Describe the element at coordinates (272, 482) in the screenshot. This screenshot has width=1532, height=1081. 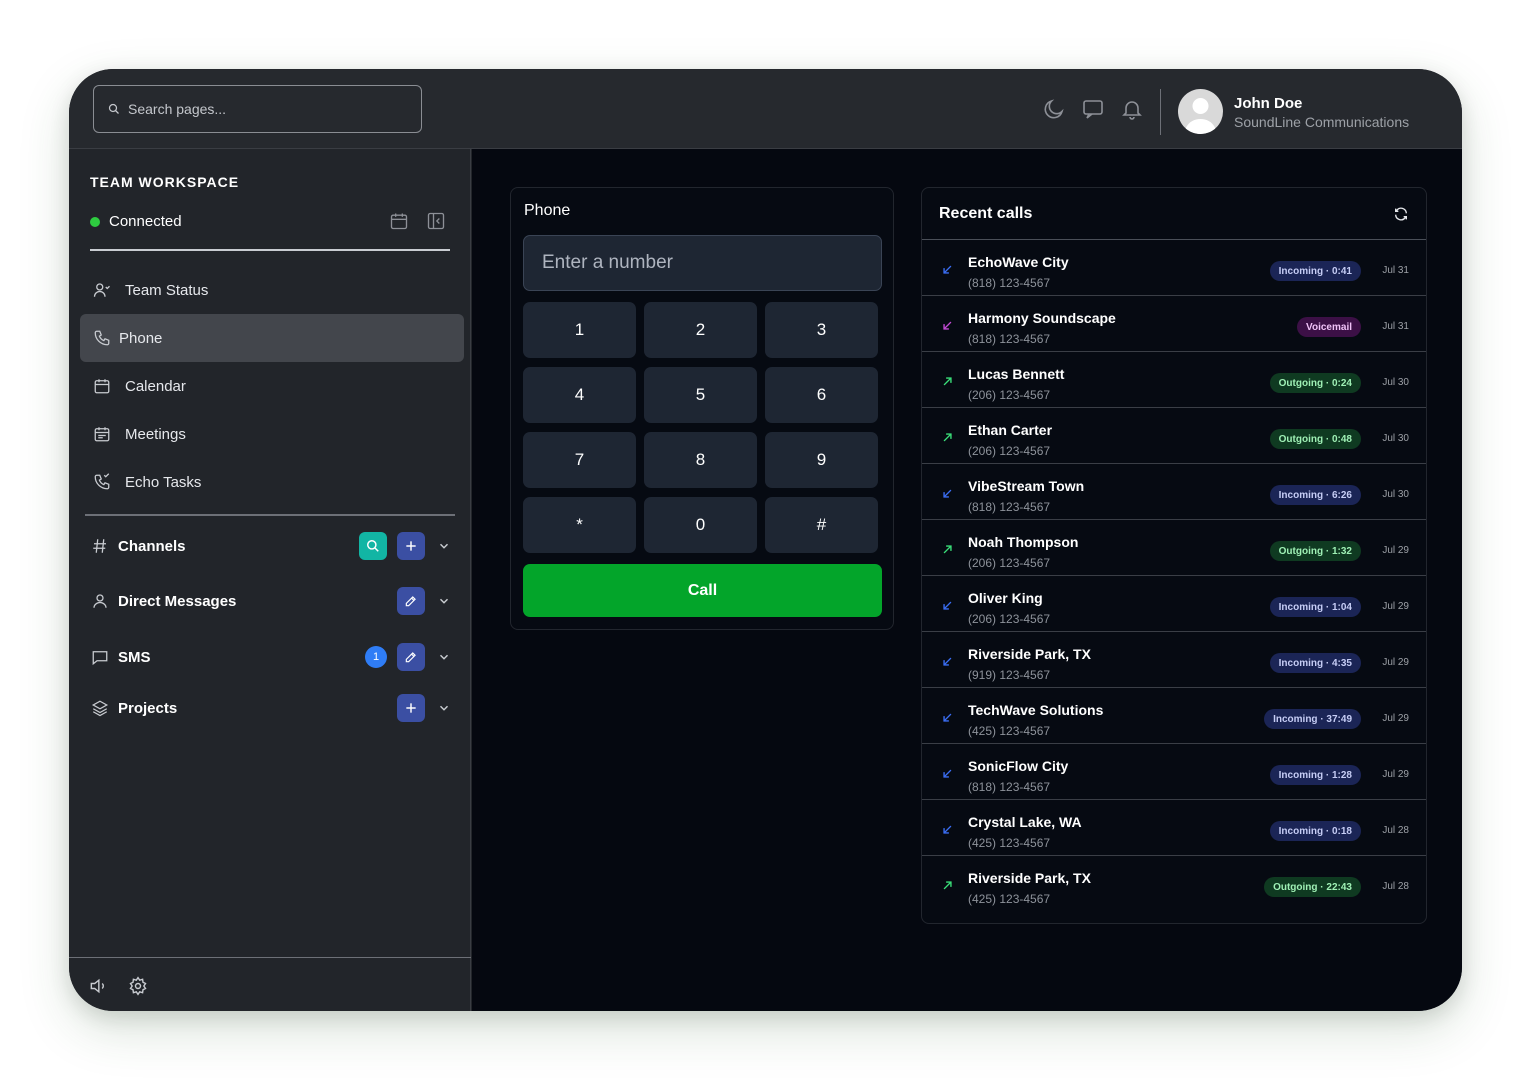
I see `nav-item-echo-tasks: Echo Tasks` at that location.